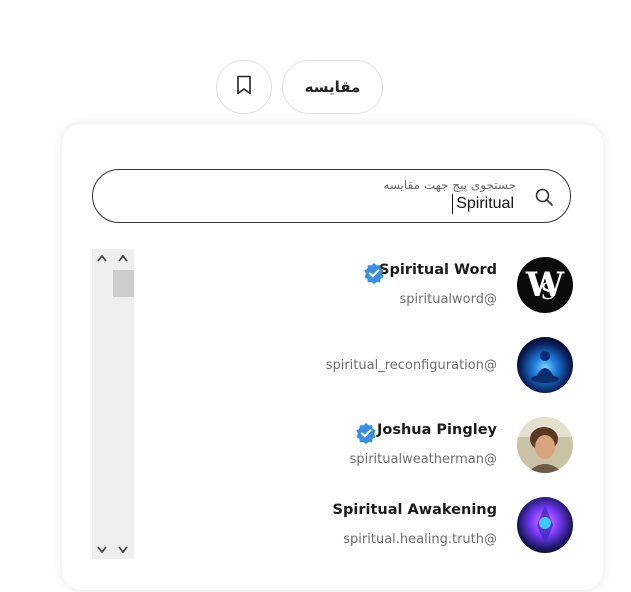 Image resolution: width=631 pixels, height=592 pixels. What do you see at coordinates (483, 204) in the screenshot?
I see `search-input: Spiritual` at bounding box center [483, 204].